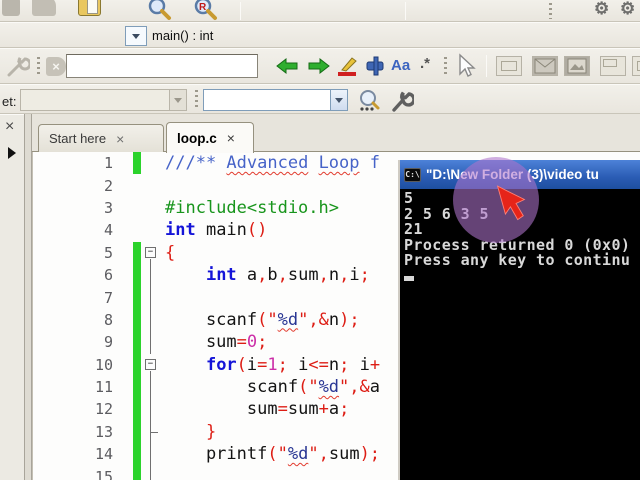  I want to click on panel-widget-icon, so click(613, 66).